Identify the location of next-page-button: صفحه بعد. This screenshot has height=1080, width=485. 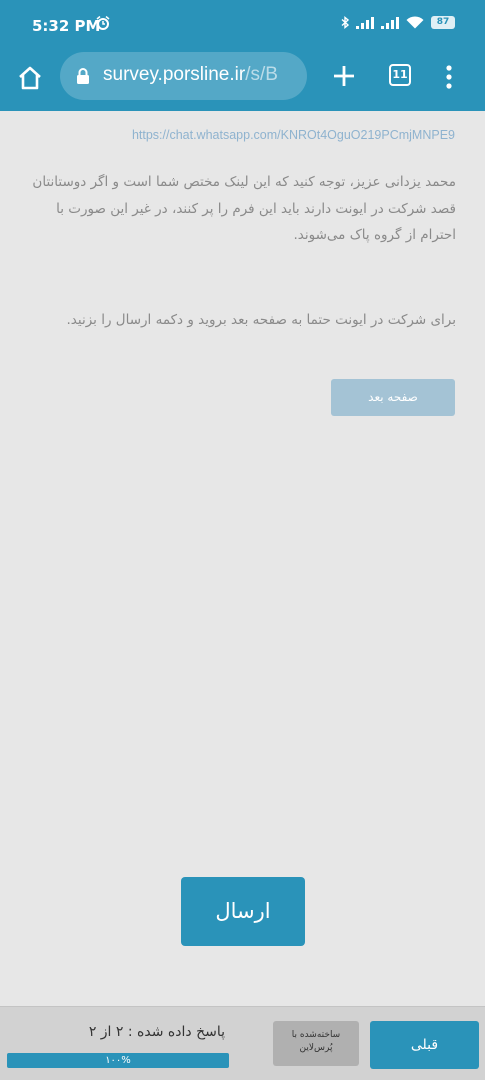
(393, 397).